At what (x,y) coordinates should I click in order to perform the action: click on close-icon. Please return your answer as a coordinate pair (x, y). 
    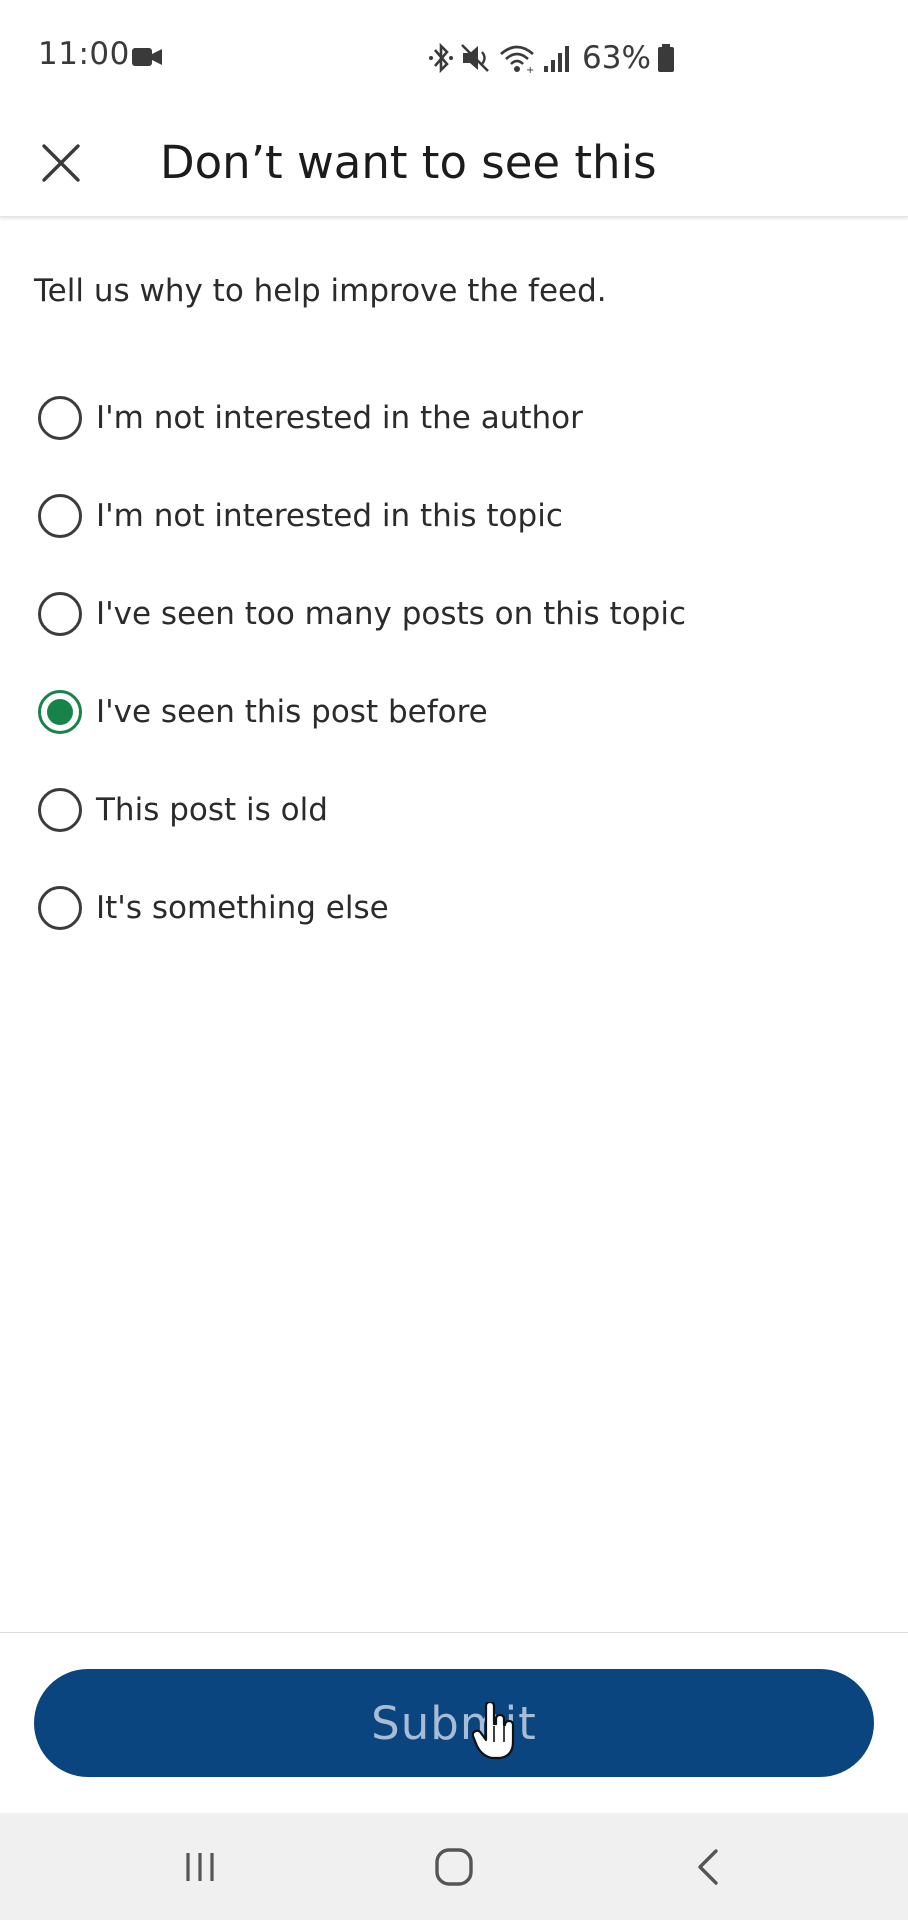
    Looking at the image, I should click on (61, 163).